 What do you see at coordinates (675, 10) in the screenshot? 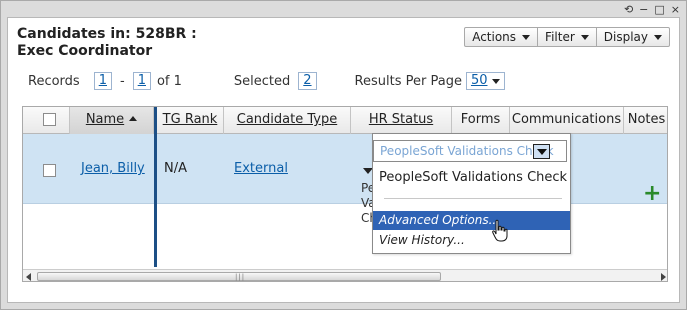
I see `close-icon: ×` at bounding box center [675, 10].